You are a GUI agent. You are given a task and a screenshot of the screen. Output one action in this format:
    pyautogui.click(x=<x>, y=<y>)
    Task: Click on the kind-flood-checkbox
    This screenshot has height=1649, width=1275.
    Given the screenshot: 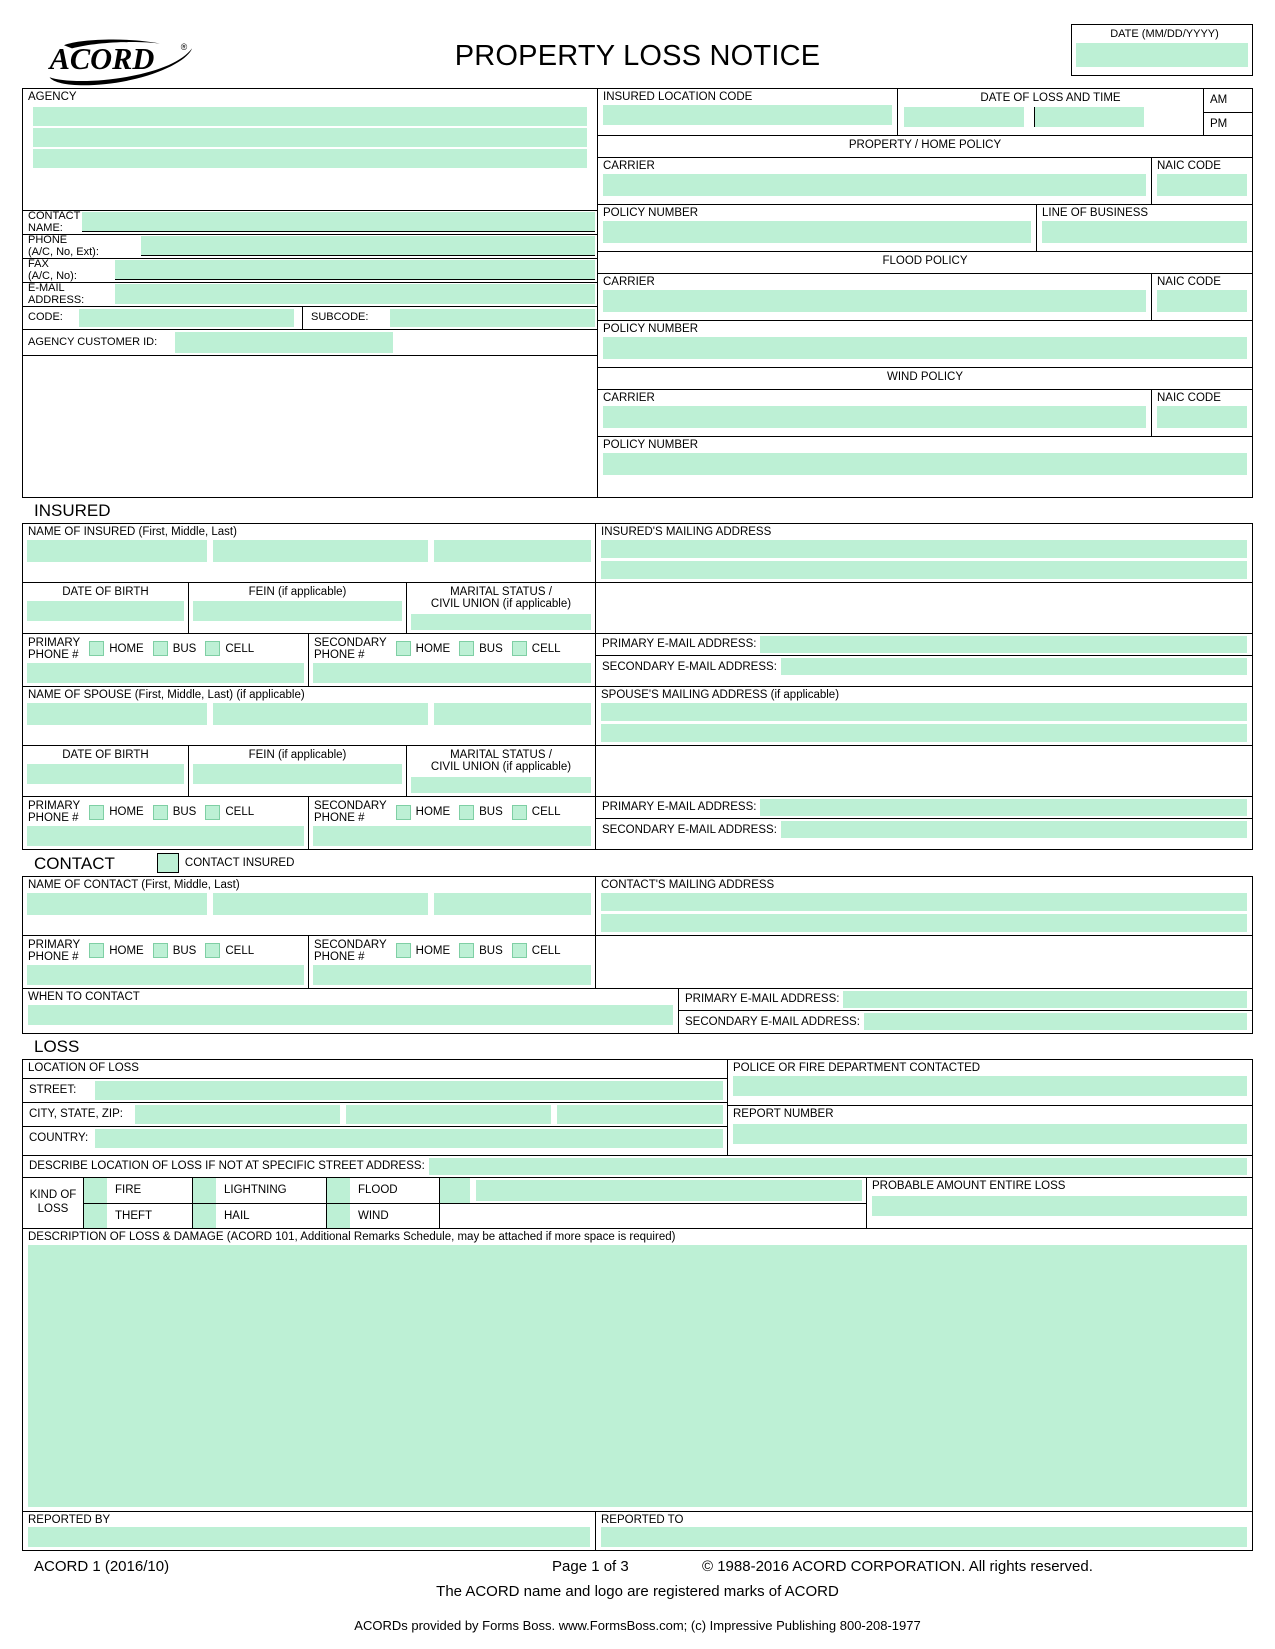 What is the action you would take?
    pyautogui.click(x=338, y=1190)
    